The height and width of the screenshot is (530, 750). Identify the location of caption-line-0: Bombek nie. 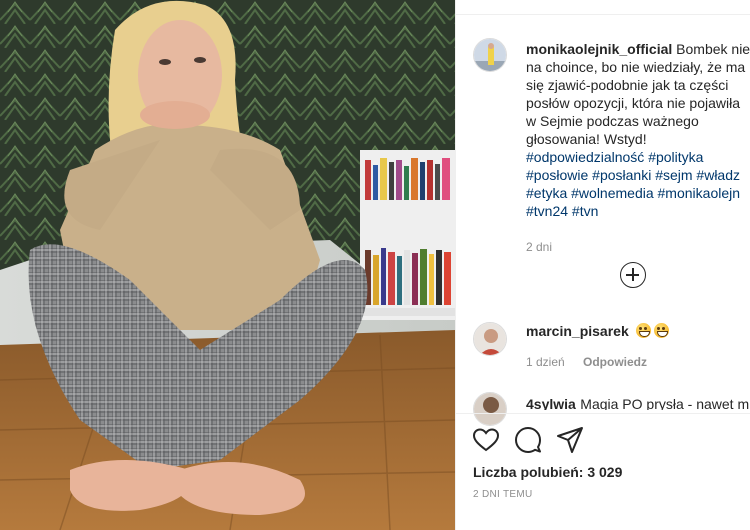
(713, 49).